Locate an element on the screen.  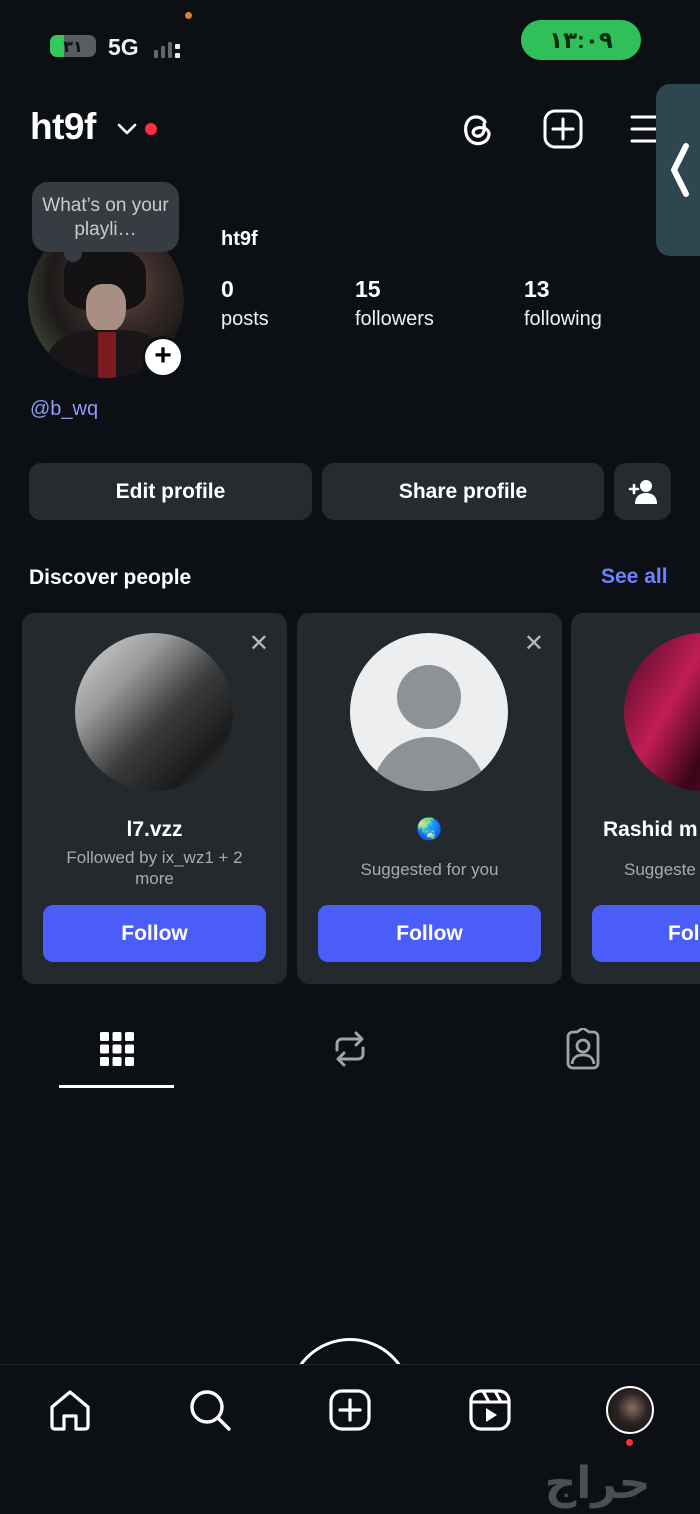
suggestion-subtitle: Followed by ix_wz1 + 2 more is located at coordinates (154, 868).